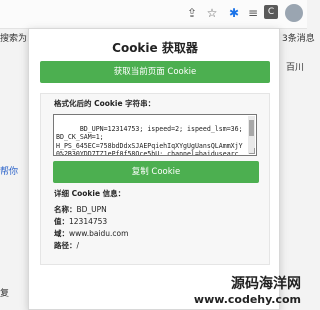 The height and width of the screenshot is (310, 320). What do you see at coordinates (247, 299) in the screenshot?
I see `watermark-url: www.codehy.com` at bounding box center [247, 299].